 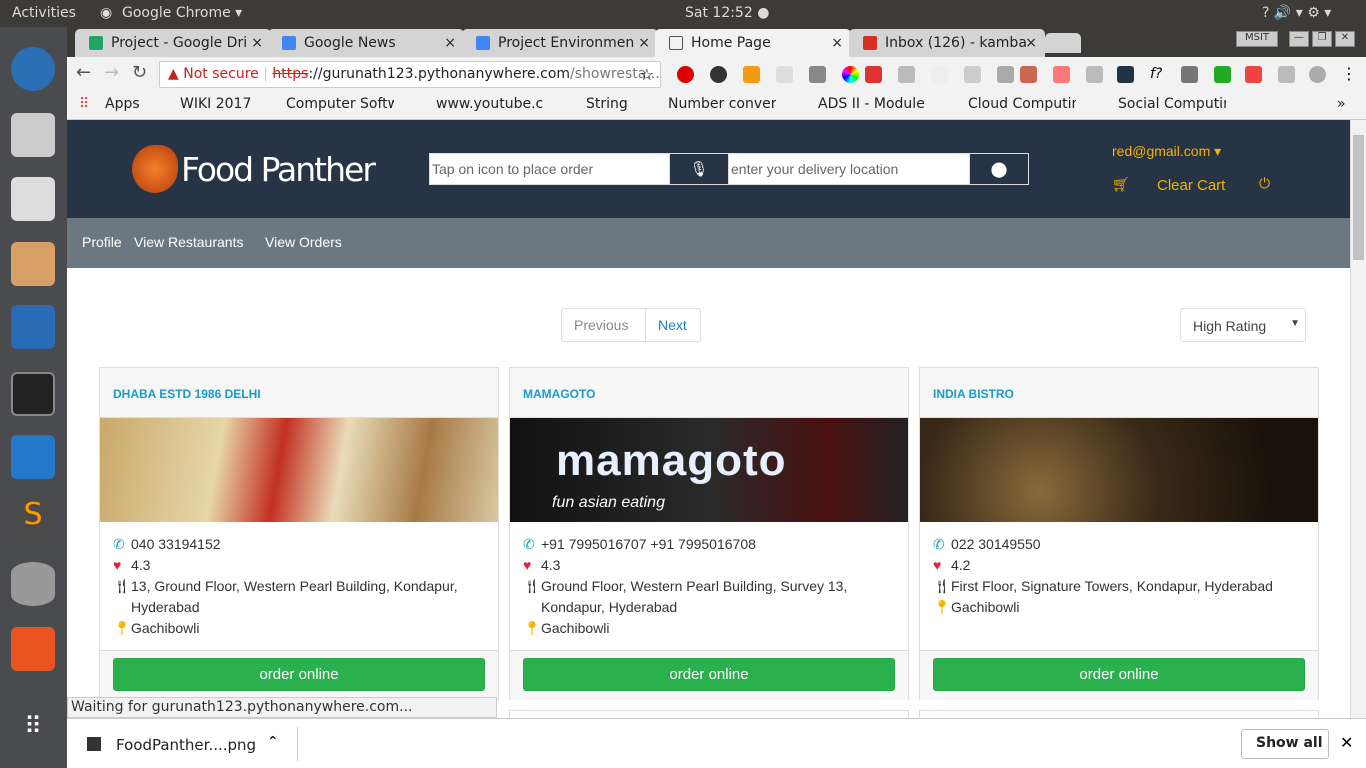 I want to click on order-search-input: Tap on icon to place order, so click(x=549, y=169).